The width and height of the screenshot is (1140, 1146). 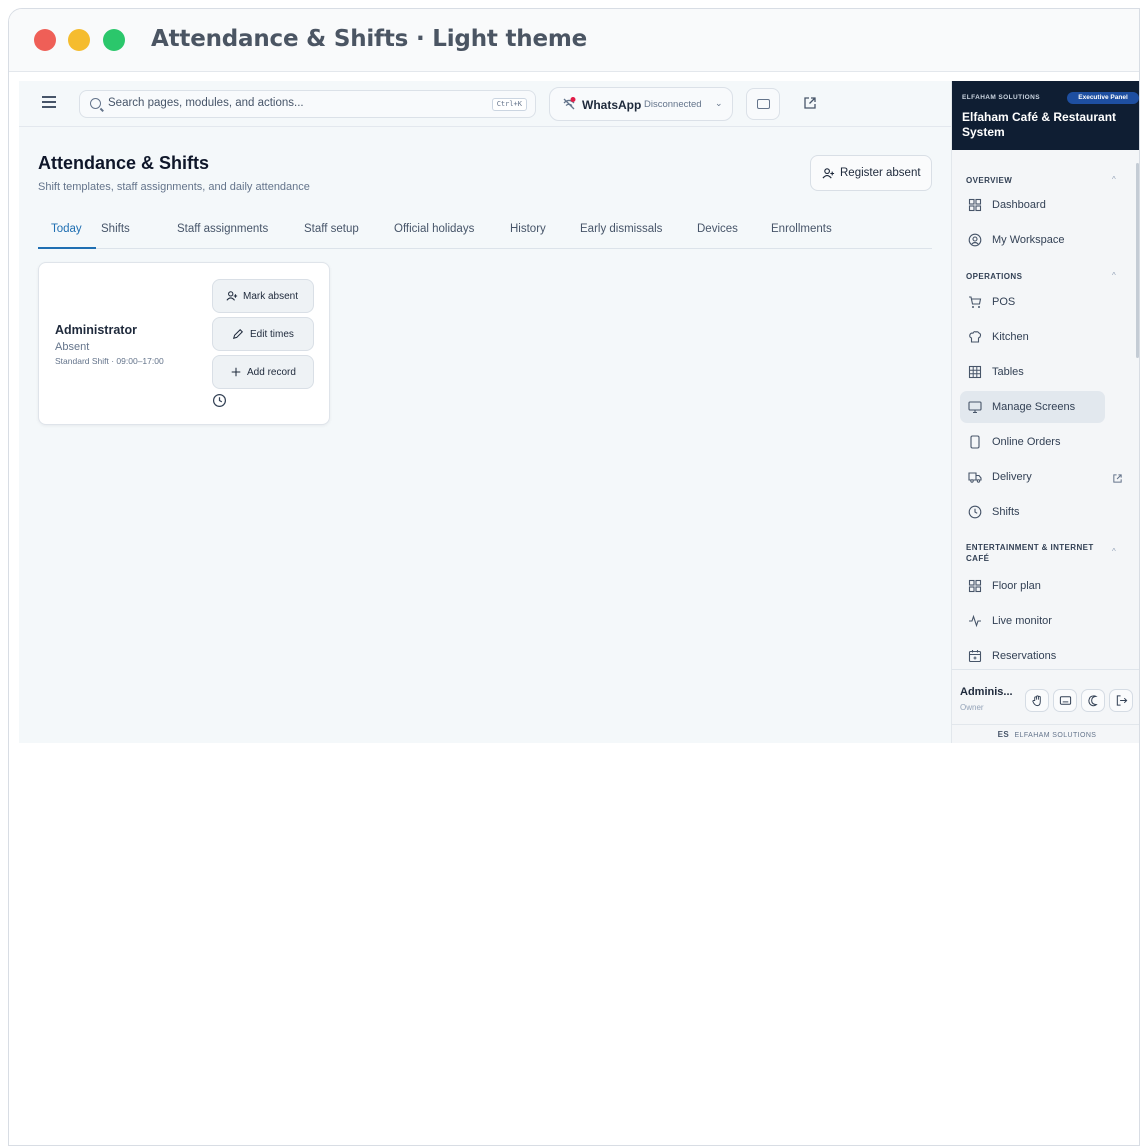 What do you see at coordinates (975, 240) in the screenshot?
I see `user-circle-icon` at bounding box center [975, 240].